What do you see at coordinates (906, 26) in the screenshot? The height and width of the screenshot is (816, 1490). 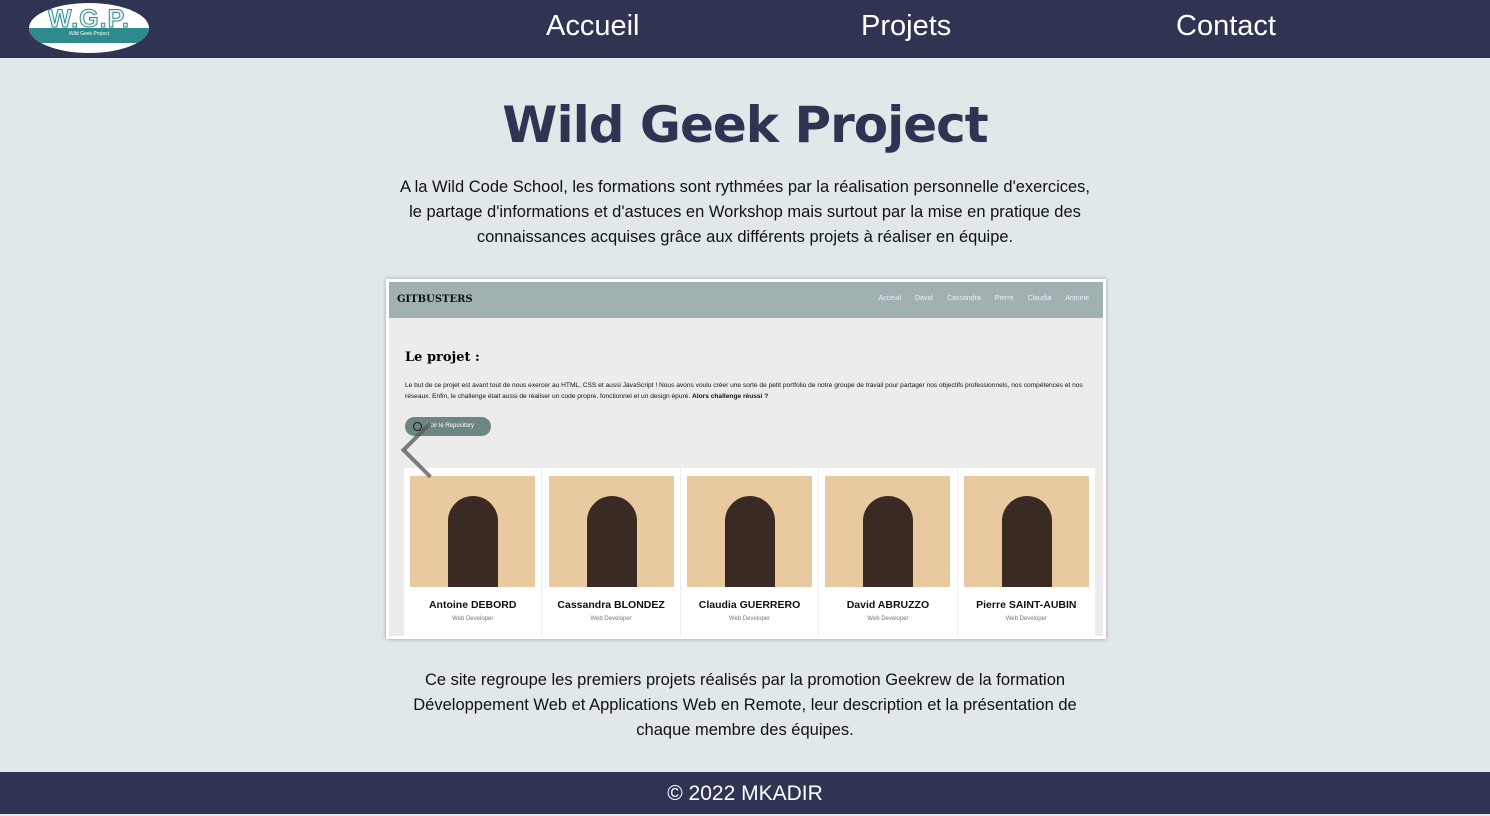 I see `nav-projets: Projets` at bounding box center [906, 26].